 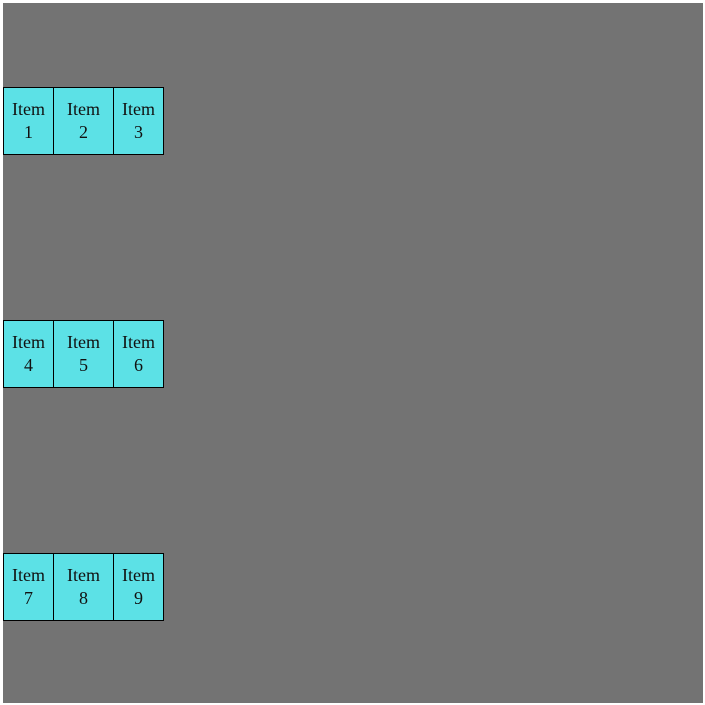 I want to click on item-number: 3, so click(x=138, y=132).